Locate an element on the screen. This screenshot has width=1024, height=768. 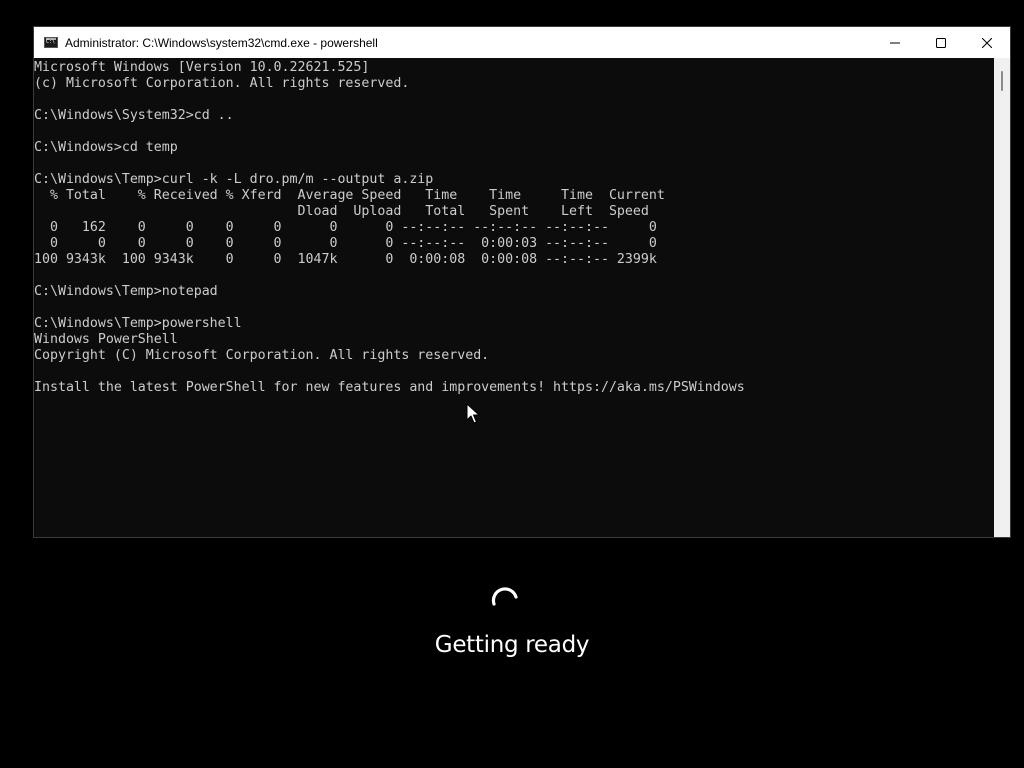
mouse-pointer-icon is located at coordinates (473, 413).